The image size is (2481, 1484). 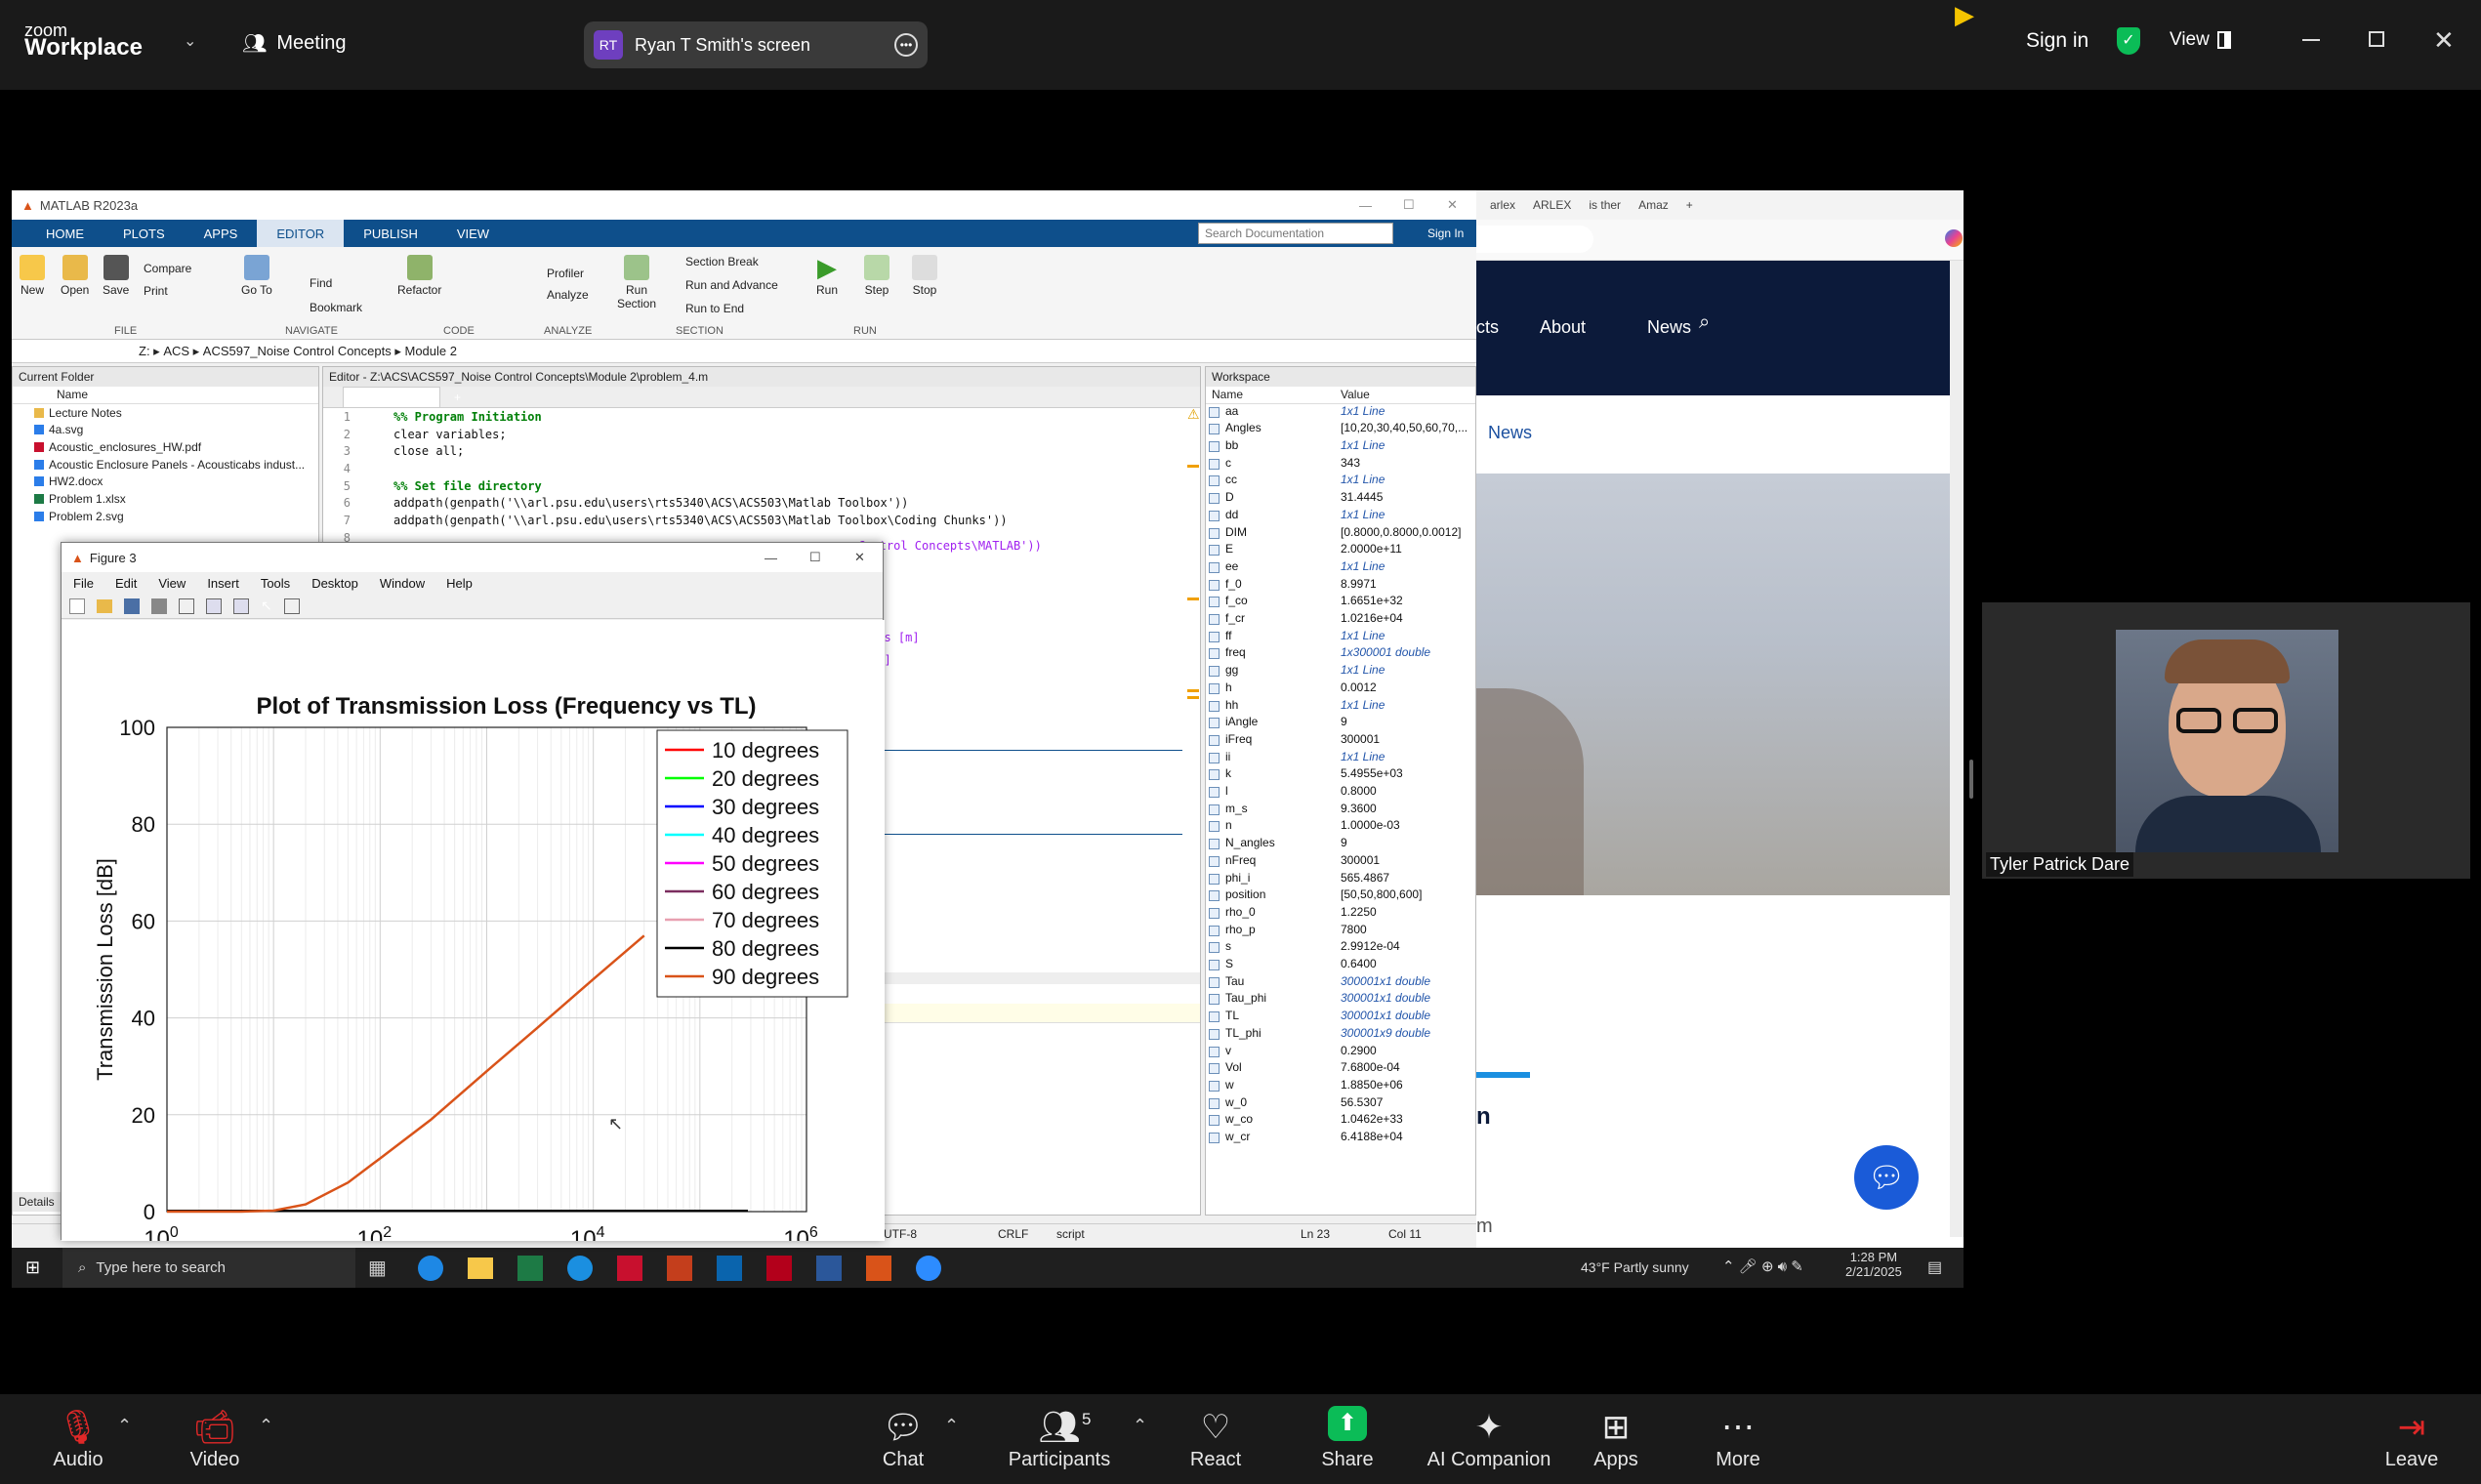 What do you see at coordinates (165, 499) in the screenshot?
I see `file-item: Problem 1.xlsx` at bounding box center [165, 499].